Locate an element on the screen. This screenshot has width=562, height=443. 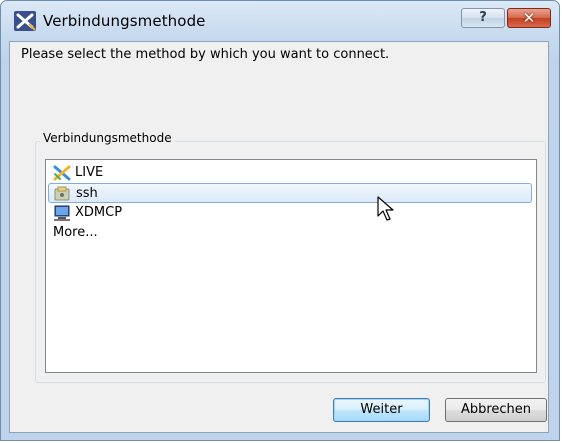
help-button: ? is located at coordinates (483, 18).